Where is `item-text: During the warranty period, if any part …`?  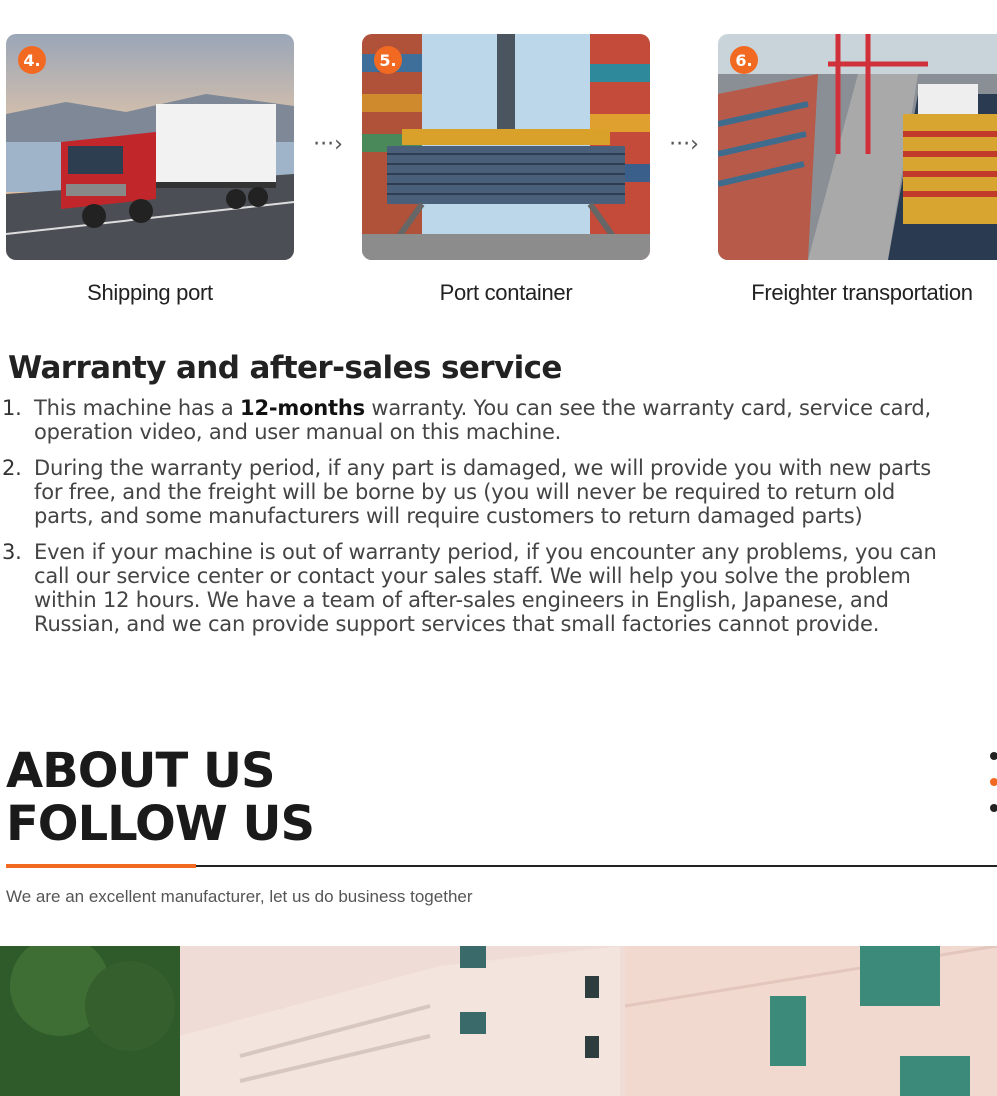
item-text: During the warranty period, if any part … is located at coordinates (482, 468).